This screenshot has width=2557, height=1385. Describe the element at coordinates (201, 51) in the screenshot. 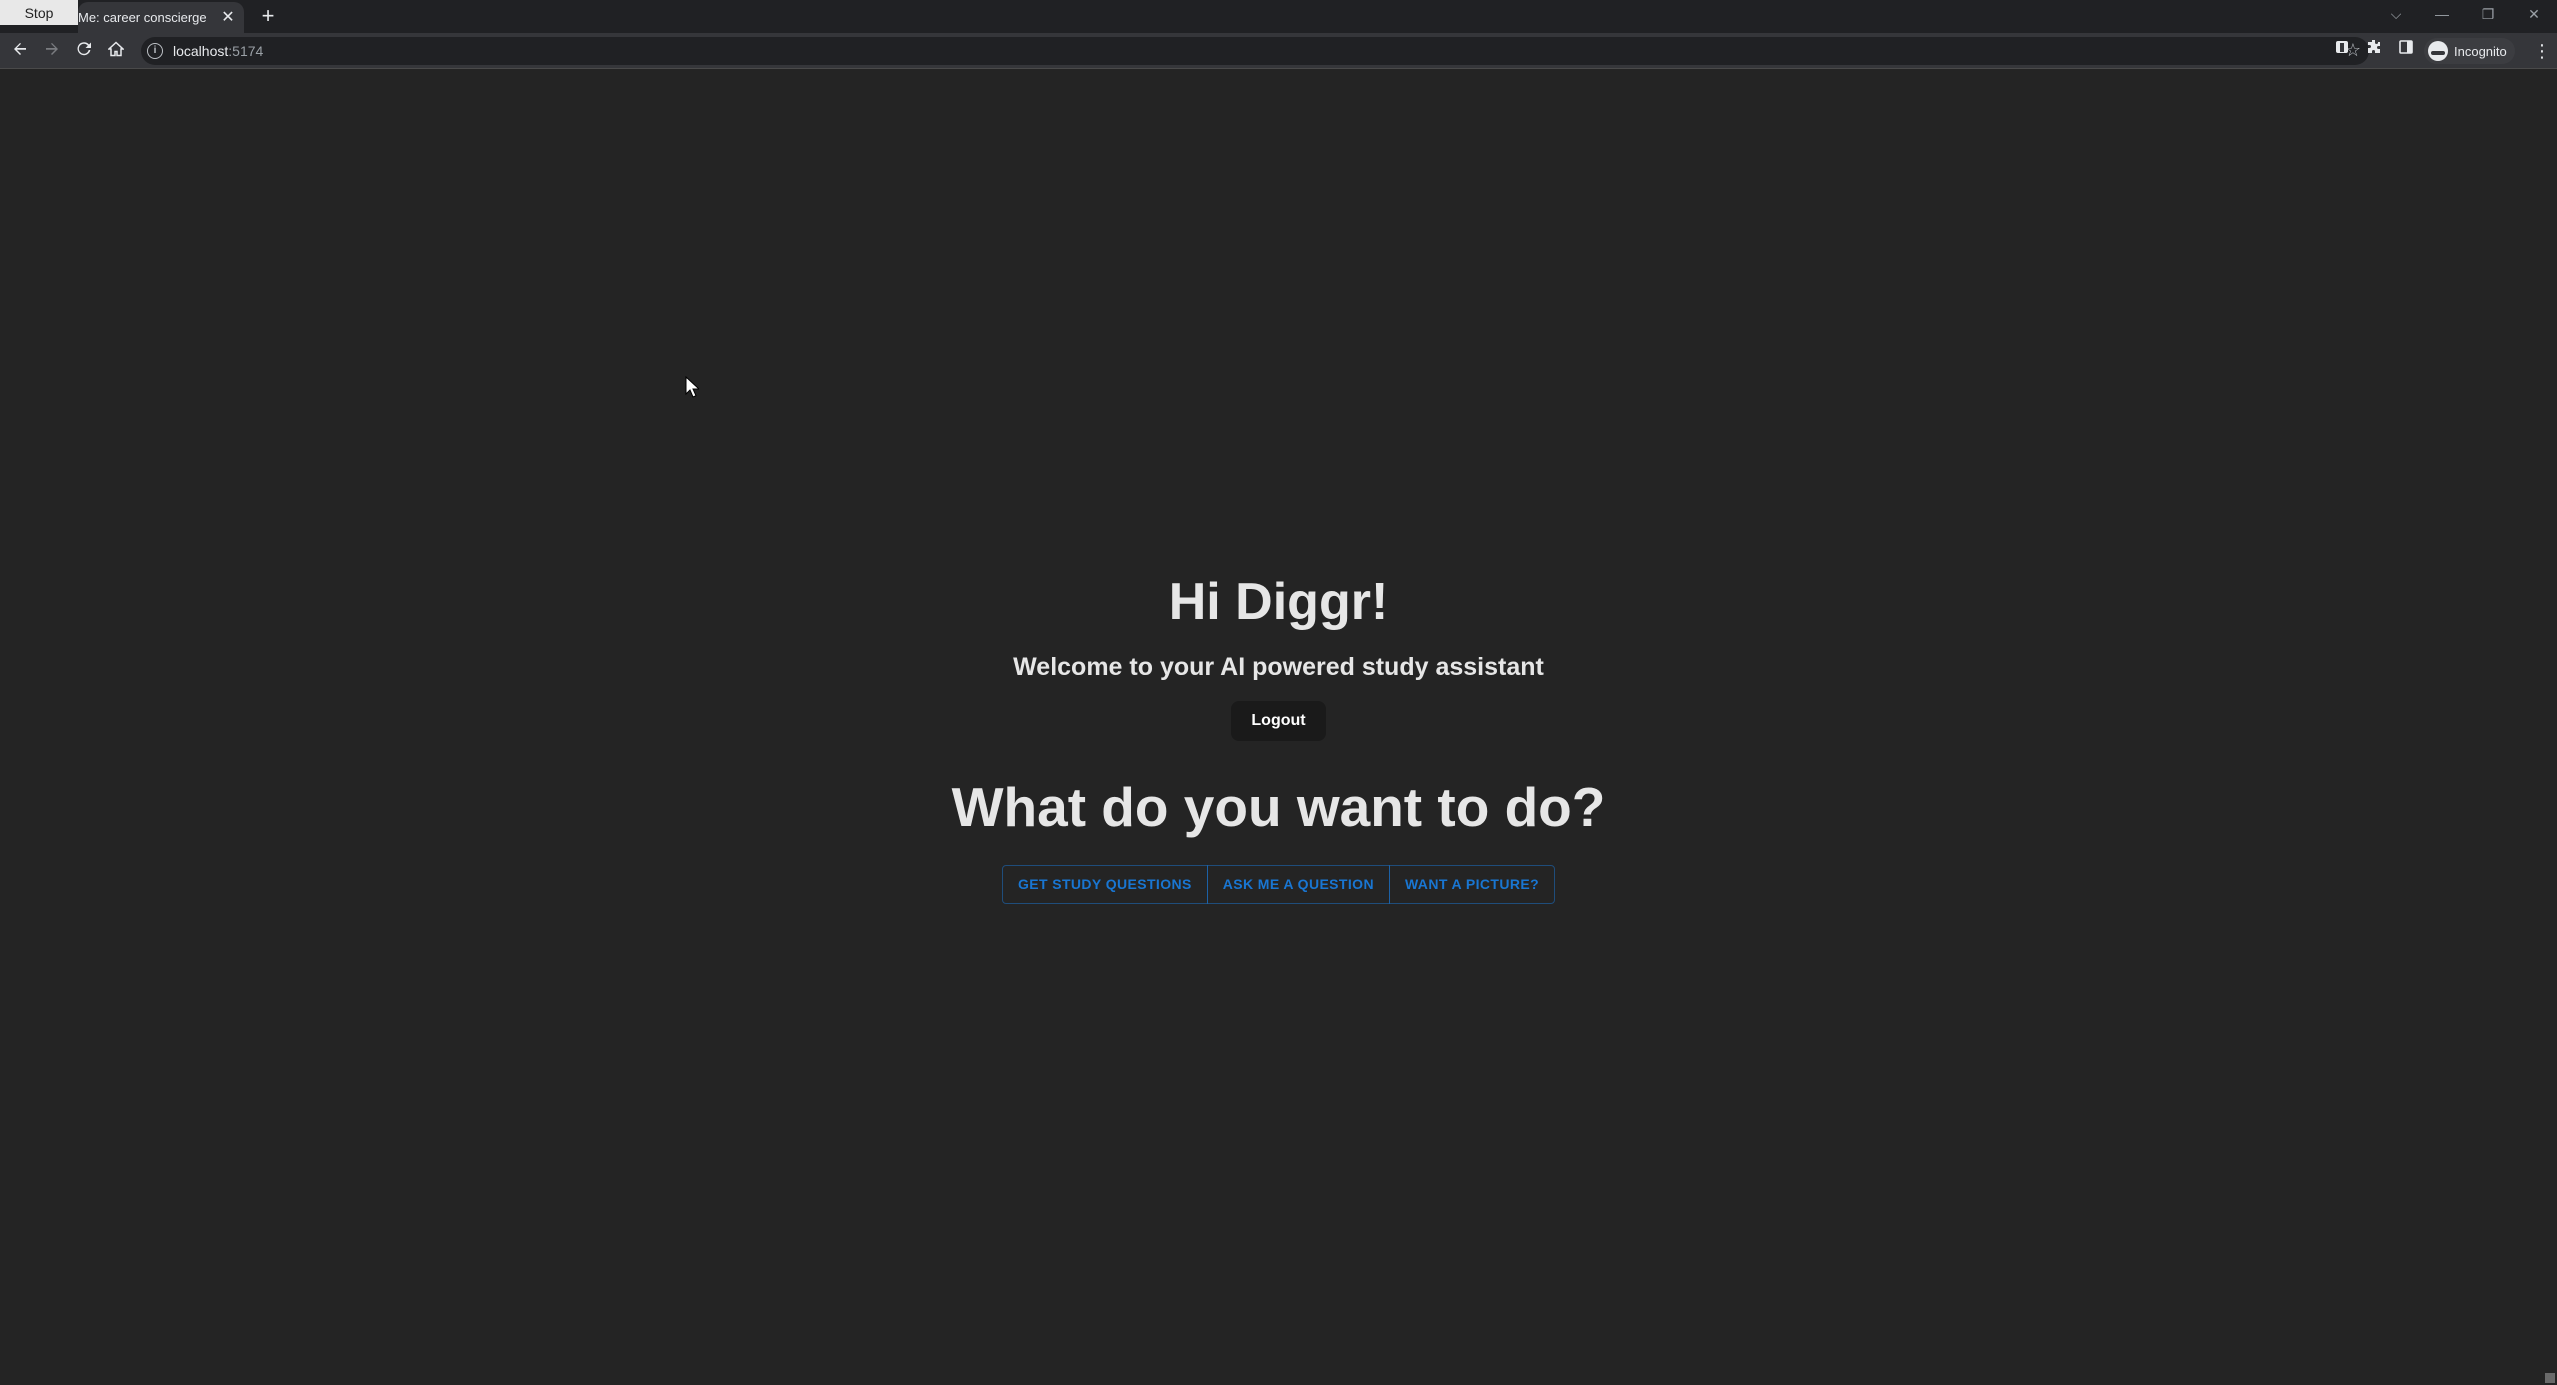

I see `url-host: localhost` at that location.